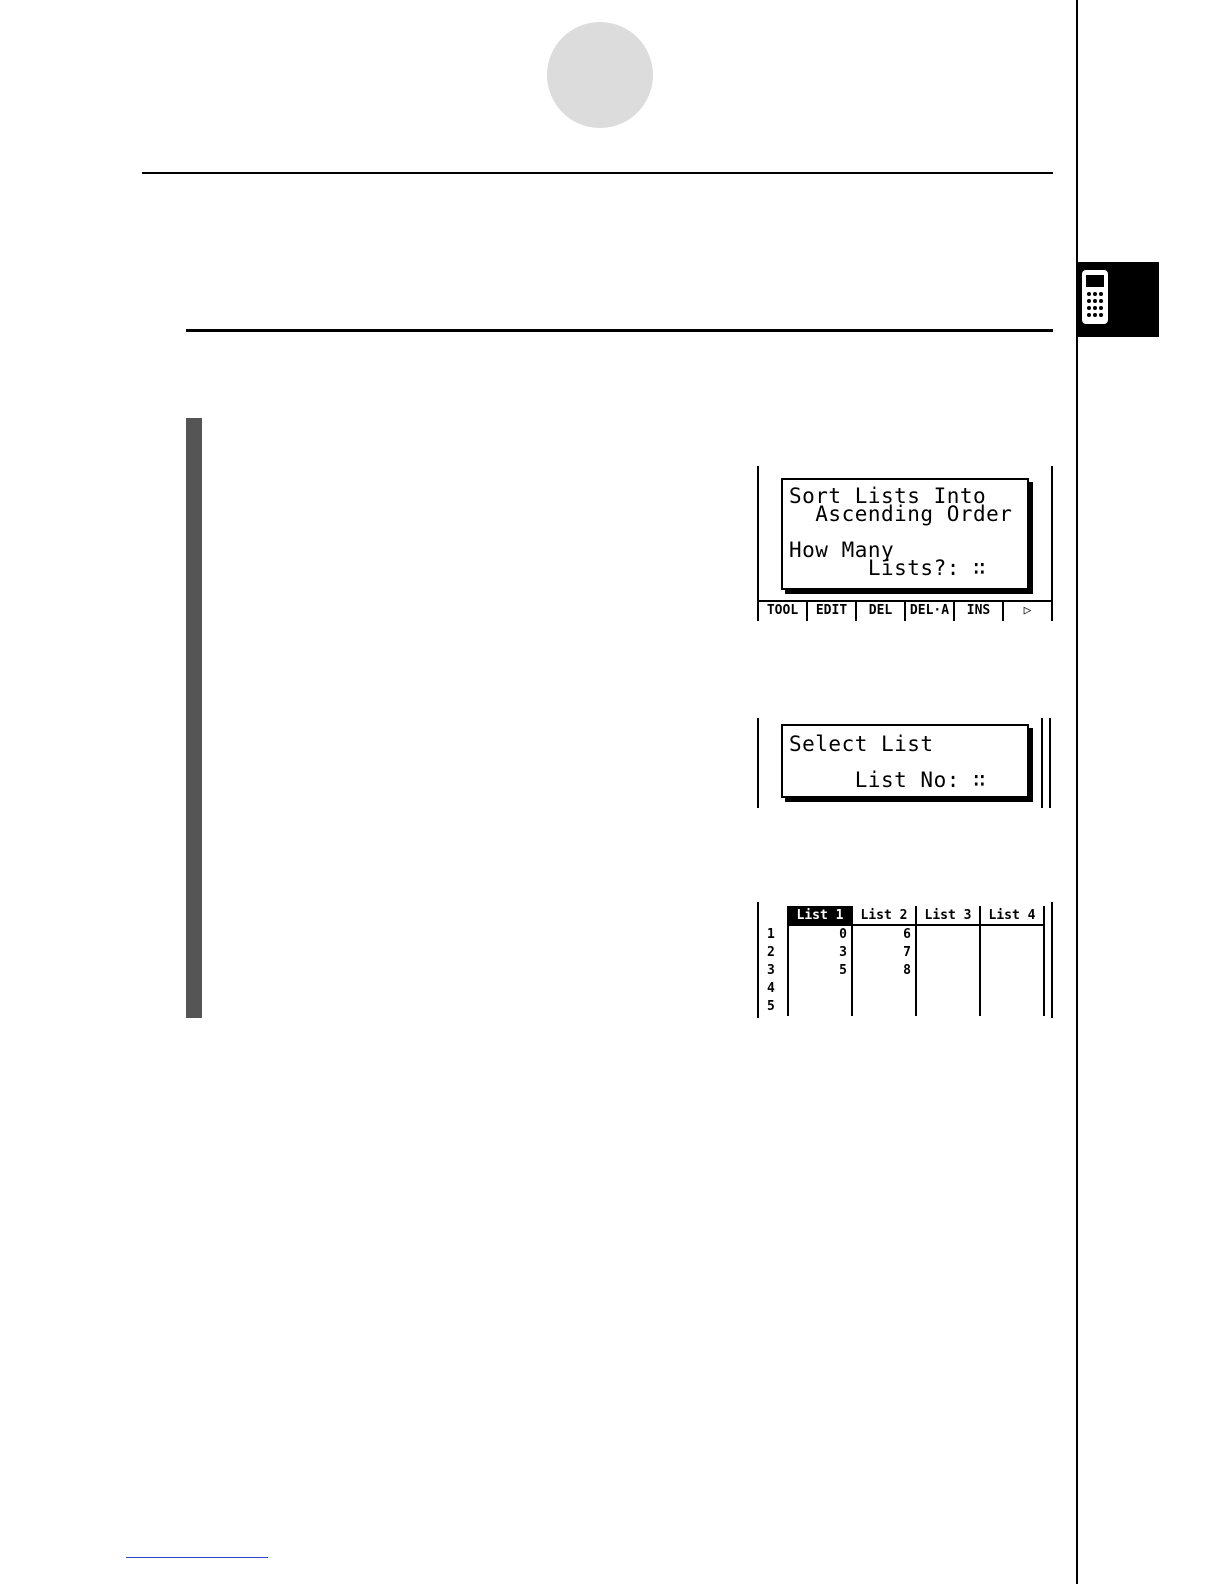 Image resolution: width=1224 pixels, height=1584 pixels. I want to click on calculator-screen-select-list: Select List List No: ∷, so click(905, 763).